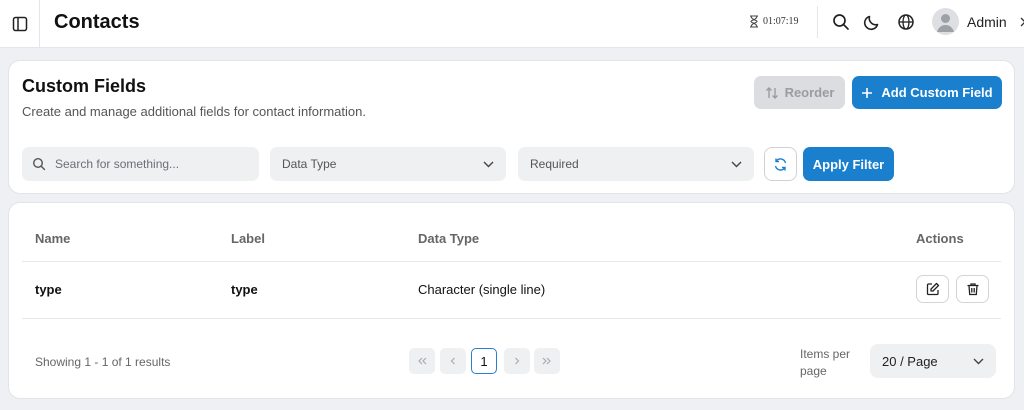 The width and height of the screenshot is (1024, 410). I want to click on row-divider, so click(511, 318).